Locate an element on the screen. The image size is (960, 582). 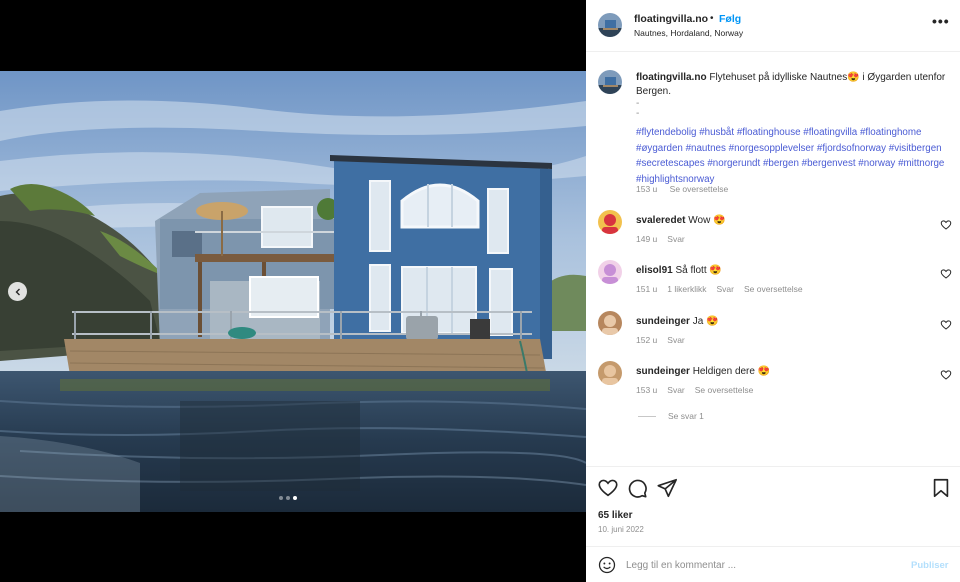
previous-slide-button is located at coordinates (17, 291).